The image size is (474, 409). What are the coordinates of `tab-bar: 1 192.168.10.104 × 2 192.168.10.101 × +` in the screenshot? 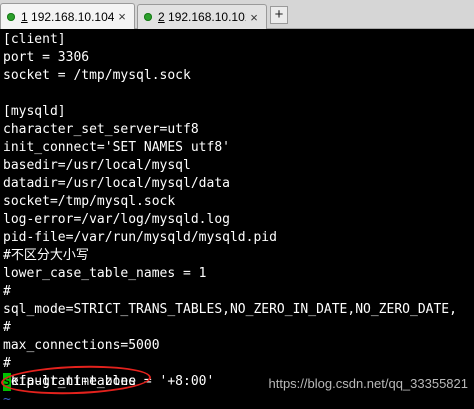 It's located at (237, 14).